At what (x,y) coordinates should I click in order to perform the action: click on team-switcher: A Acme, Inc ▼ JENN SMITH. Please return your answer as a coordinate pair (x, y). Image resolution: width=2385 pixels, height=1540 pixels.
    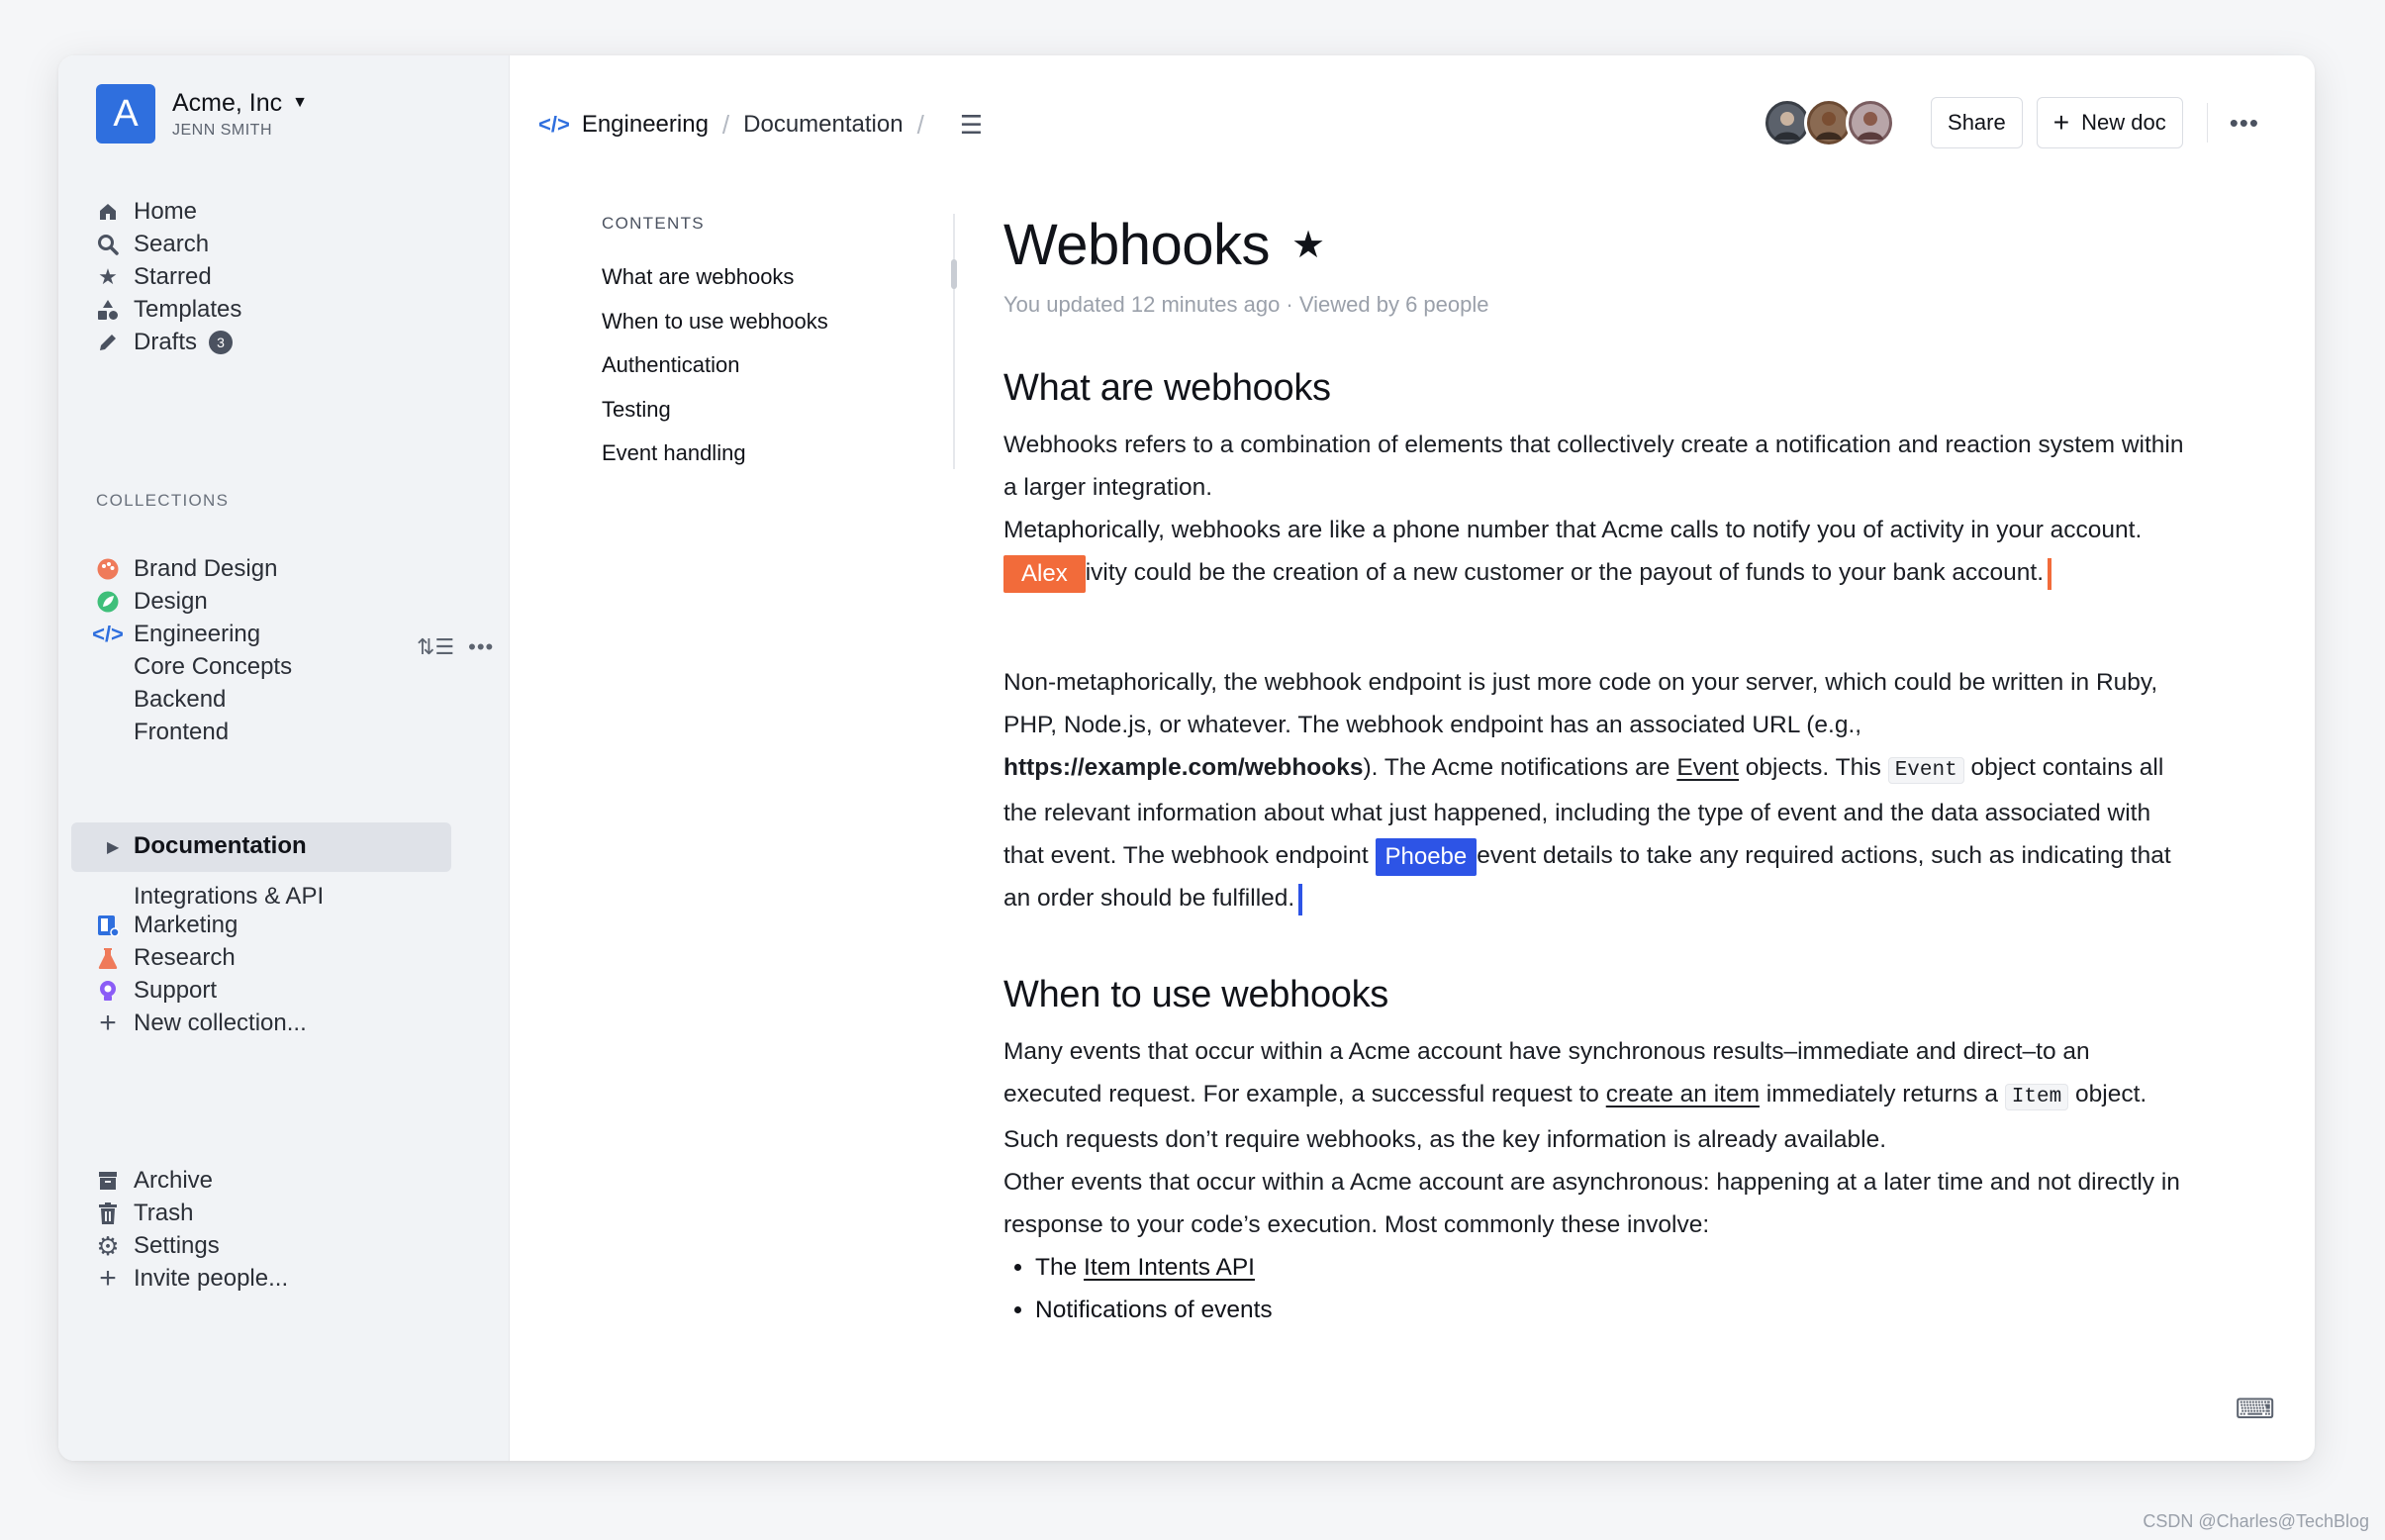
    Looking at the image, I should click on (202, 113).